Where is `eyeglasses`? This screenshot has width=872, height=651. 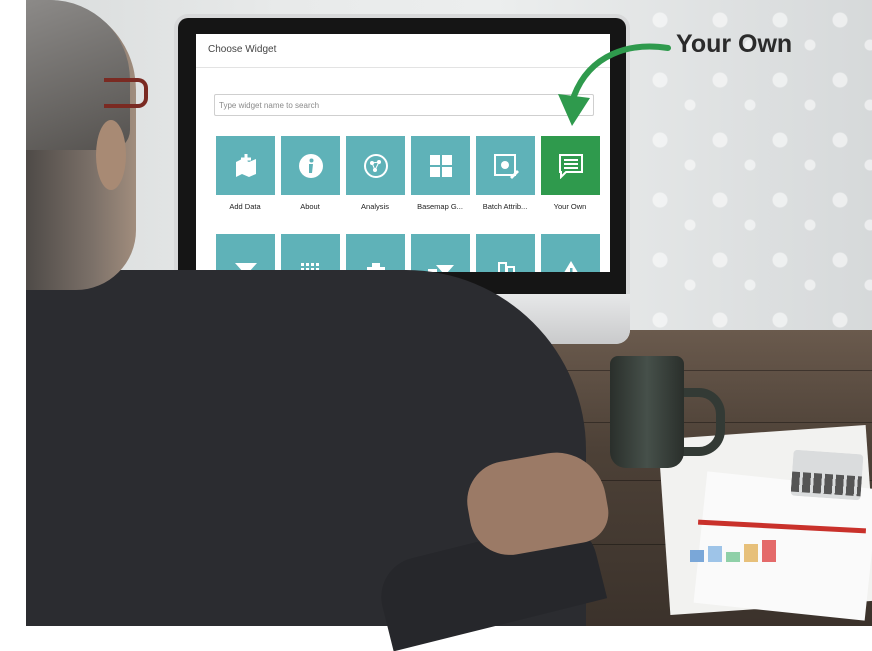 eyeglasses is located at coordinates (126, 93).